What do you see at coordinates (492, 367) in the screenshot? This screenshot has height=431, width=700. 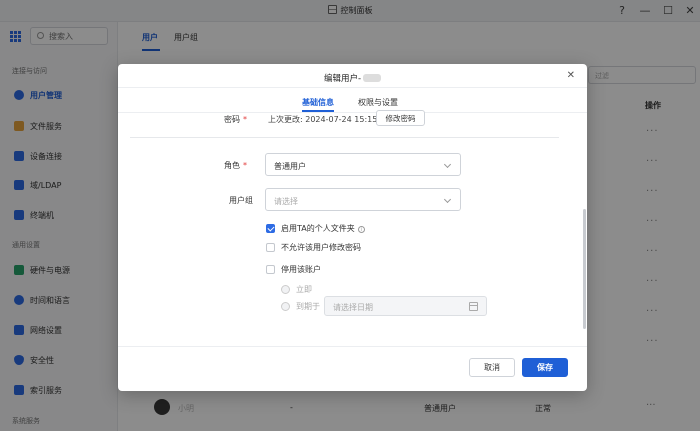 I see `cancel-button: 取消` at bounding box center [492, 367].